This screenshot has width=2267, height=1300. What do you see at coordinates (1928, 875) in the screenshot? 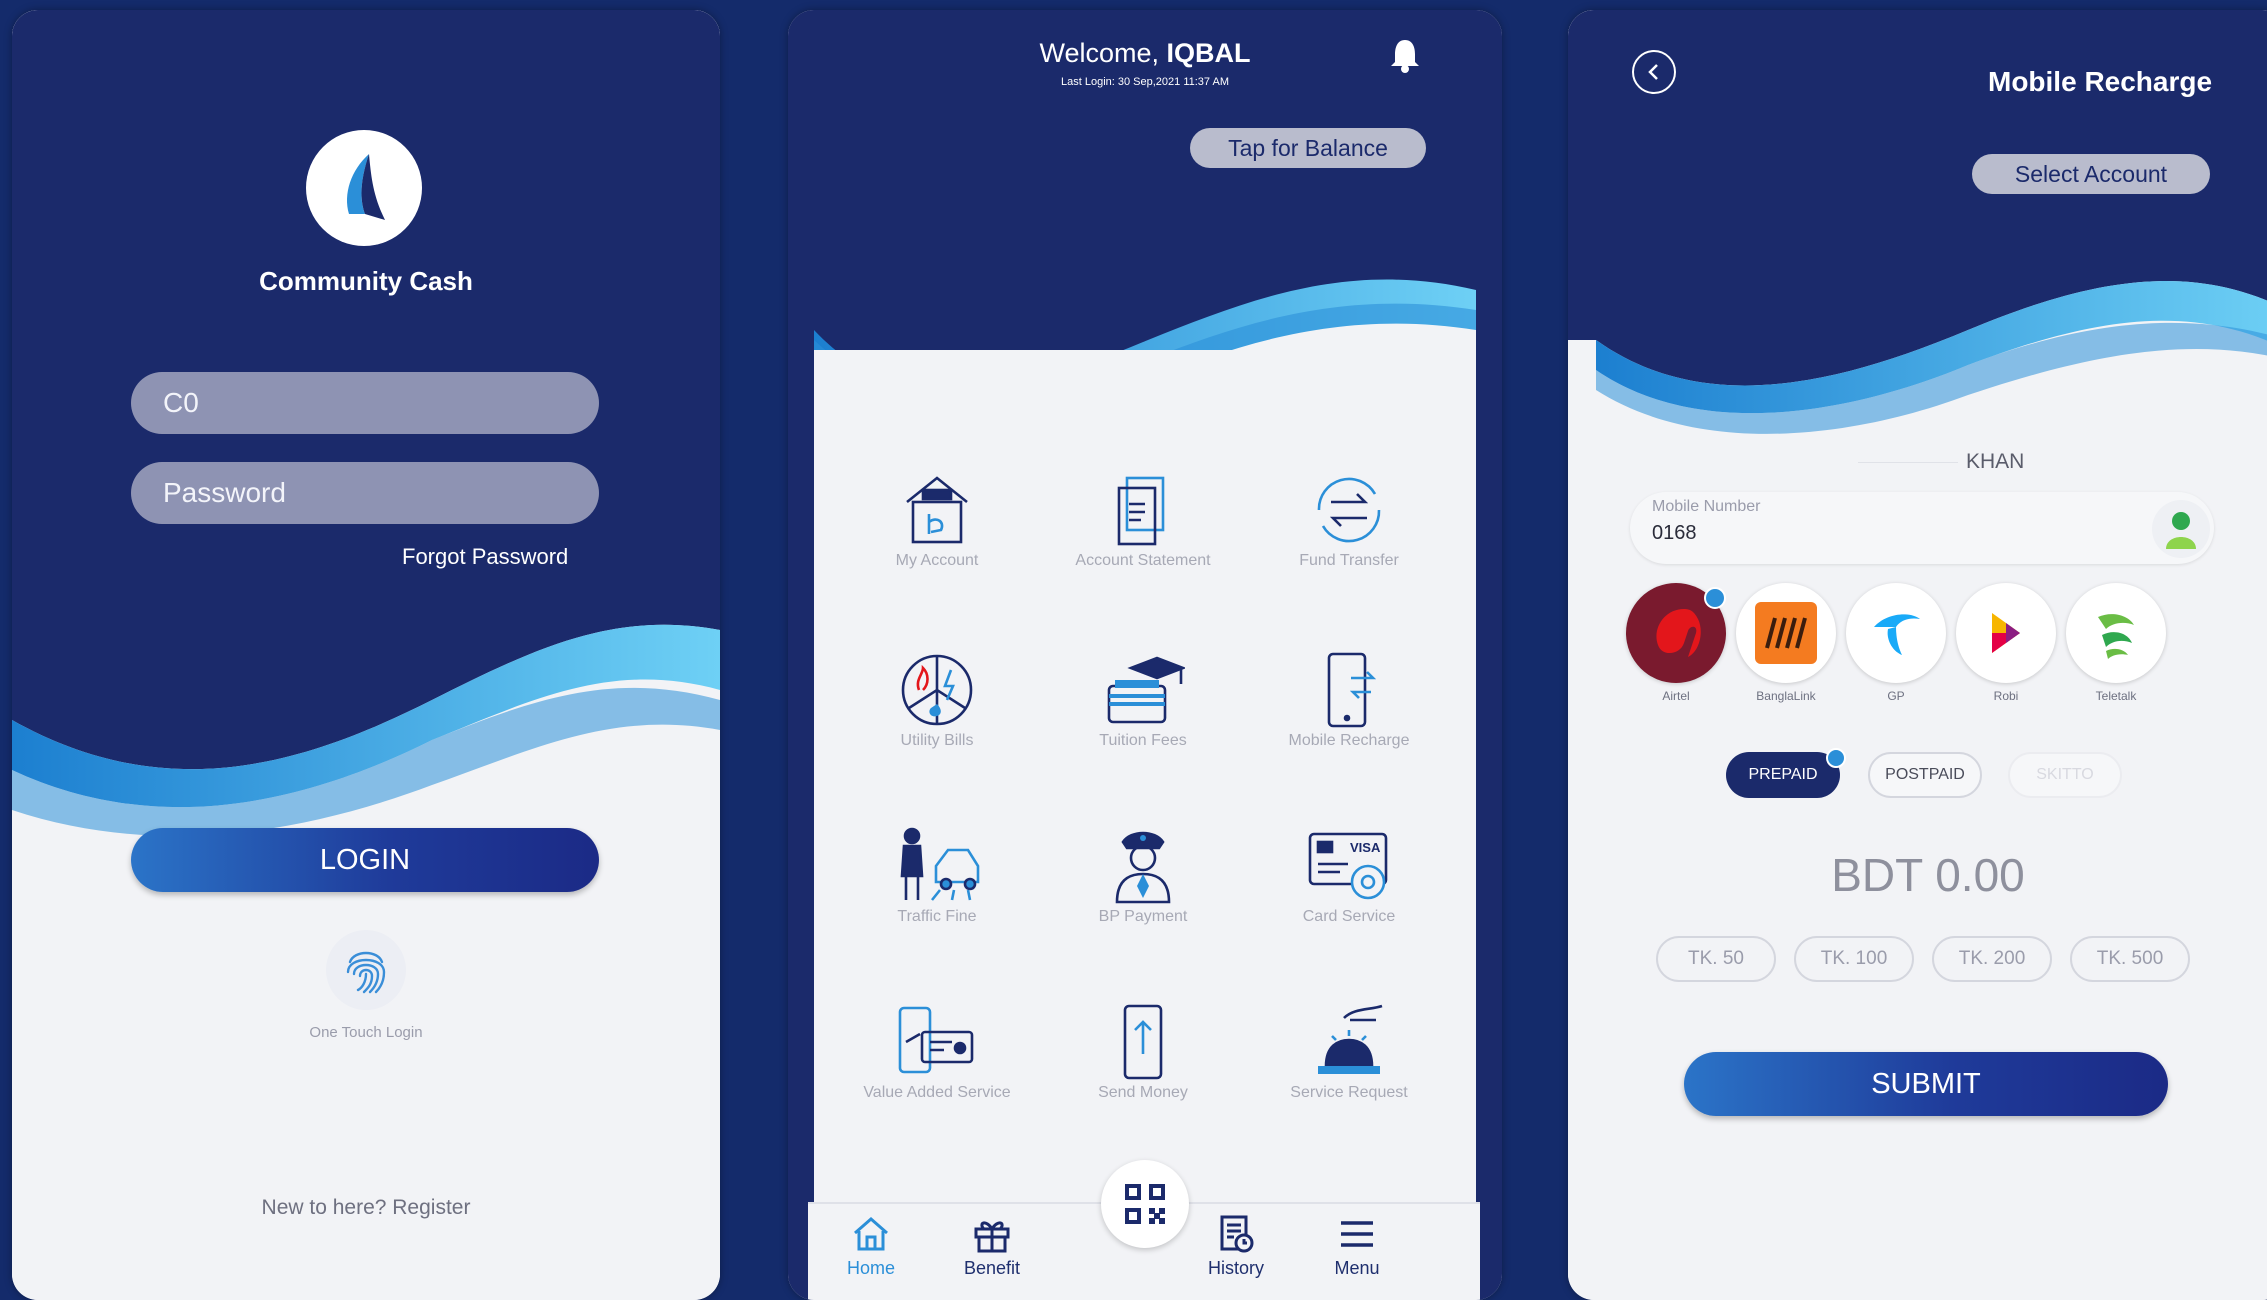
I see `amount-display: BDT 0.00` at bounding box center [1928, 875].